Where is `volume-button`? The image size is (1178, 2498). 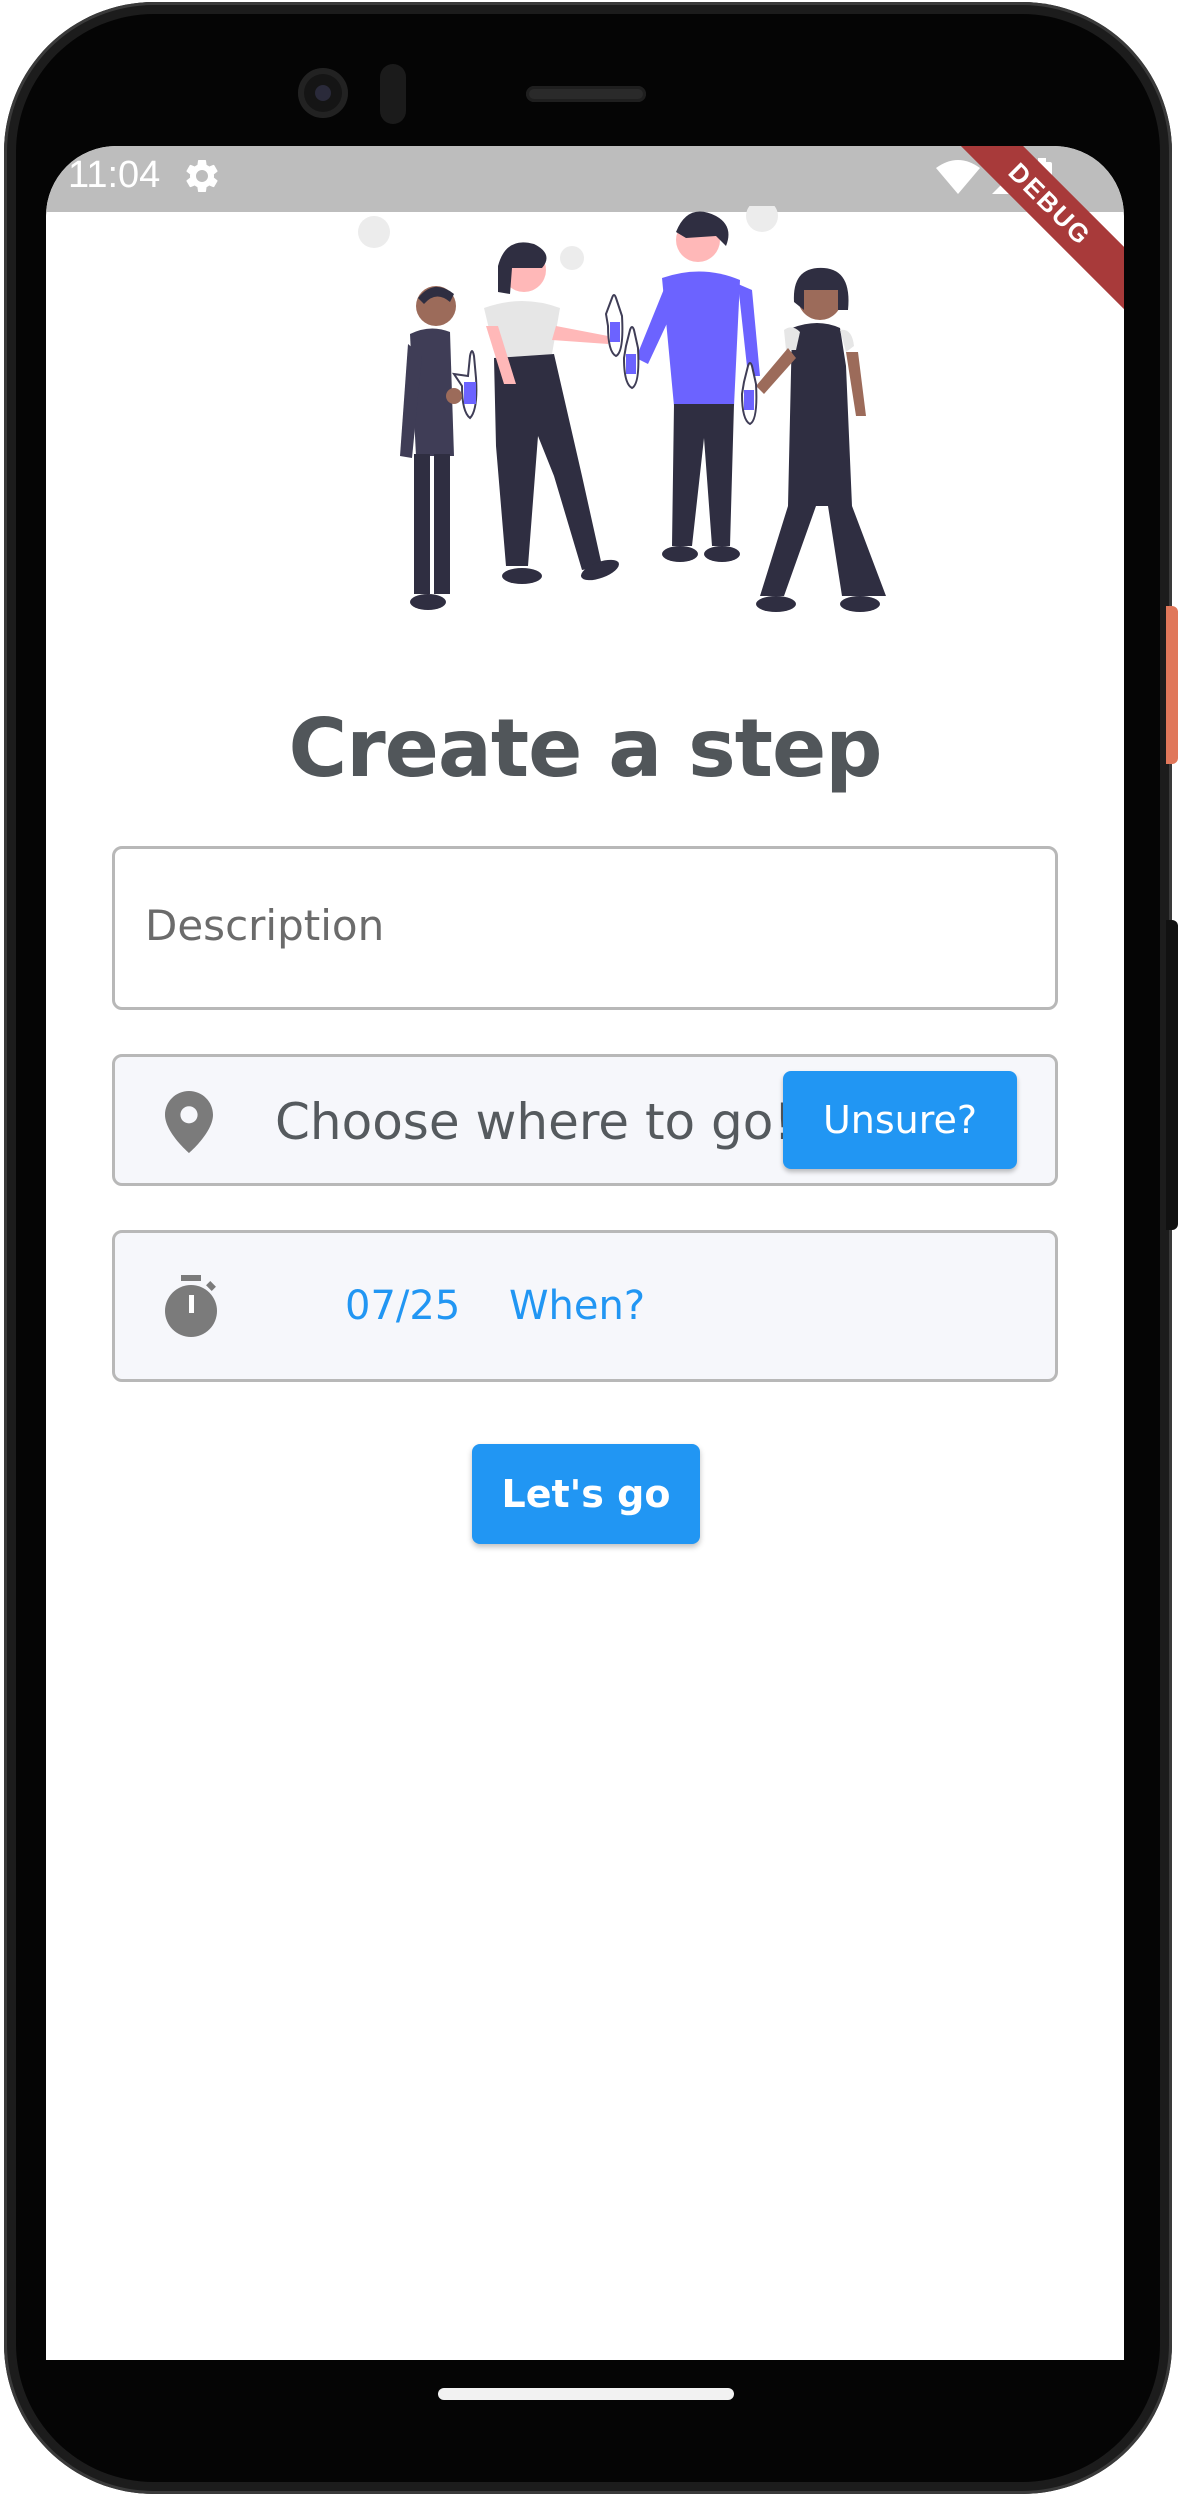 volume-button is located at coordinates (1172, 1075).